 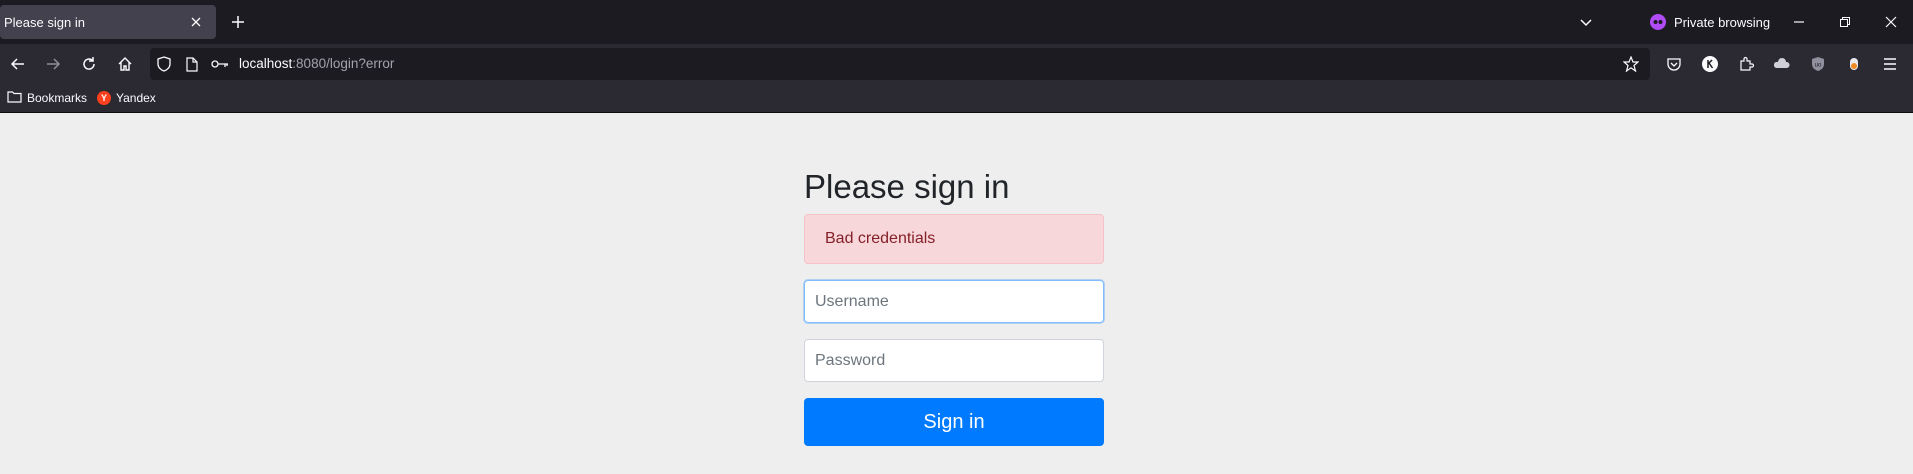 I want to click on extensions-icon, so click(x=1746, y=64).